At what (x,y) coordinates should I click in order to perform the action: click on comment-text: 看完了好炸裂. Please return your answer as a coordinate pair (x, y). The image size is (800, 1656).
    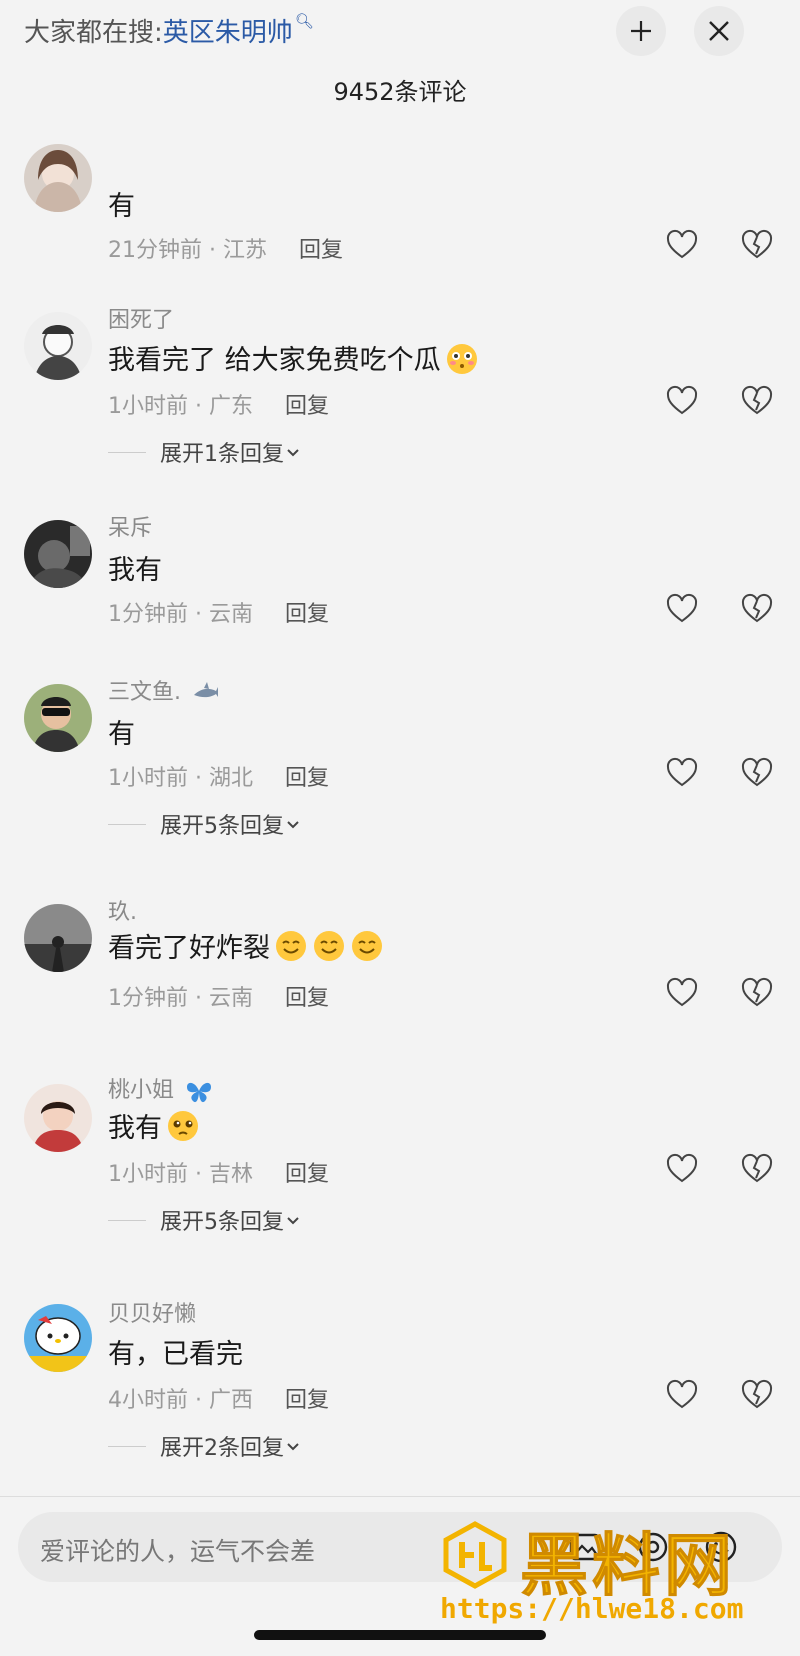
    Looking at the image, I should click on (246, 945).